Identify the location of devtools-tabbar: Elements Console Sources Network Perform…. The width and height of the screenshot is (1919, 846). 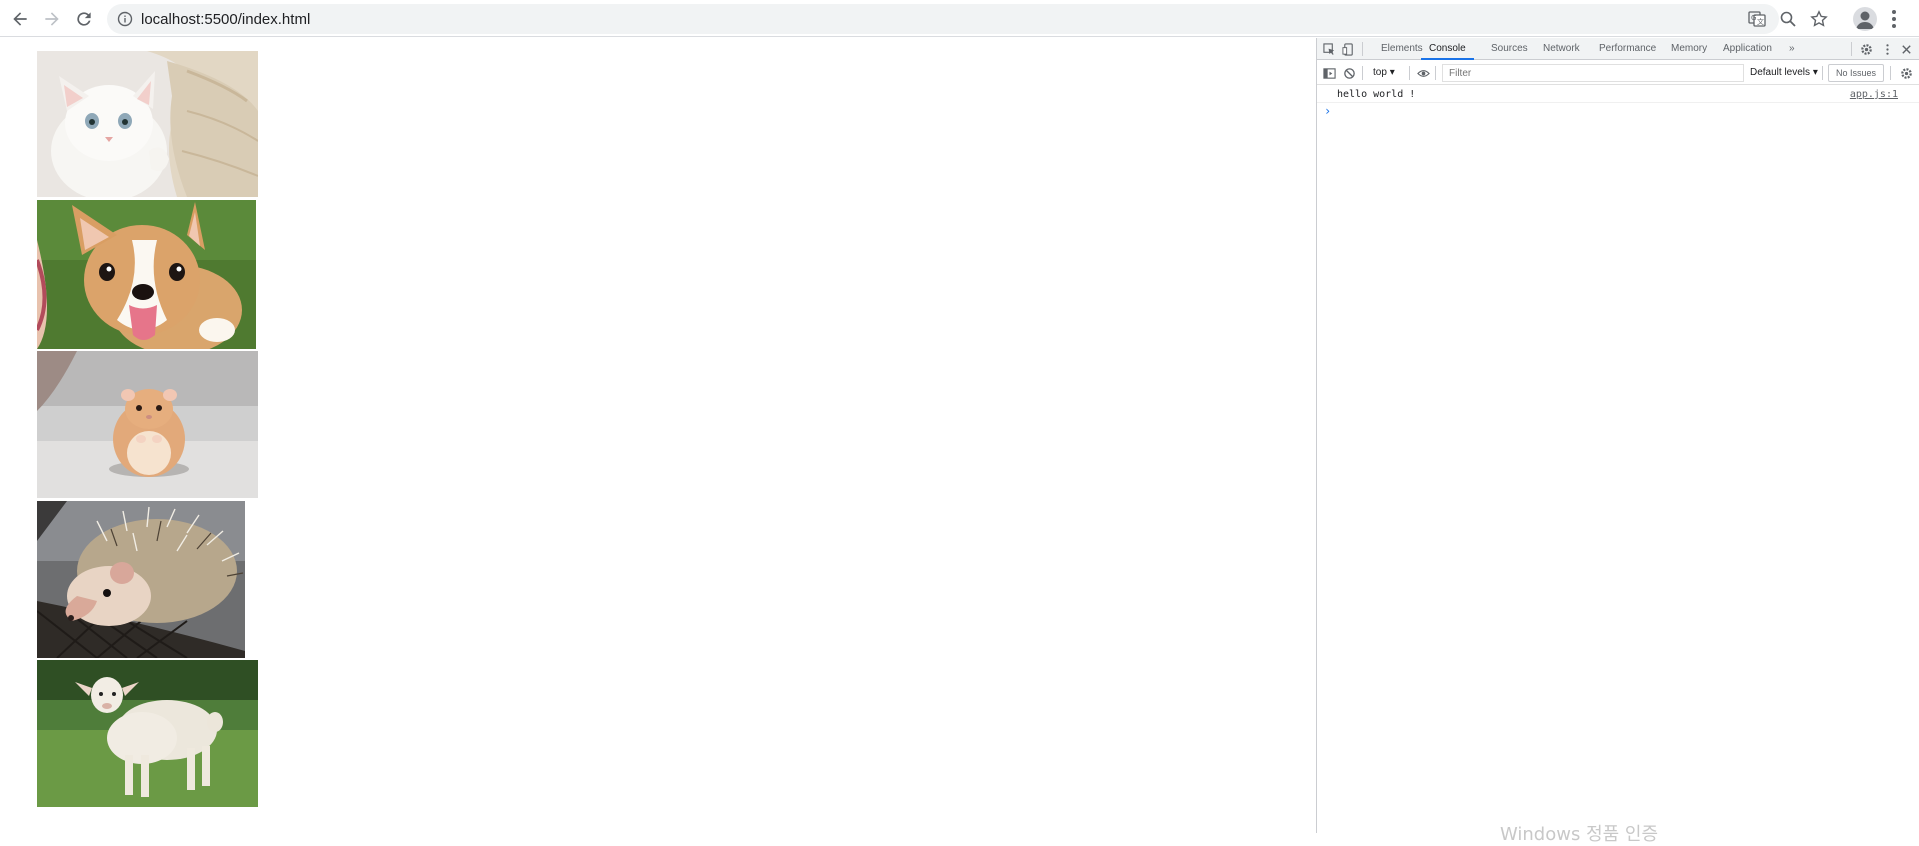
(1618, 49).